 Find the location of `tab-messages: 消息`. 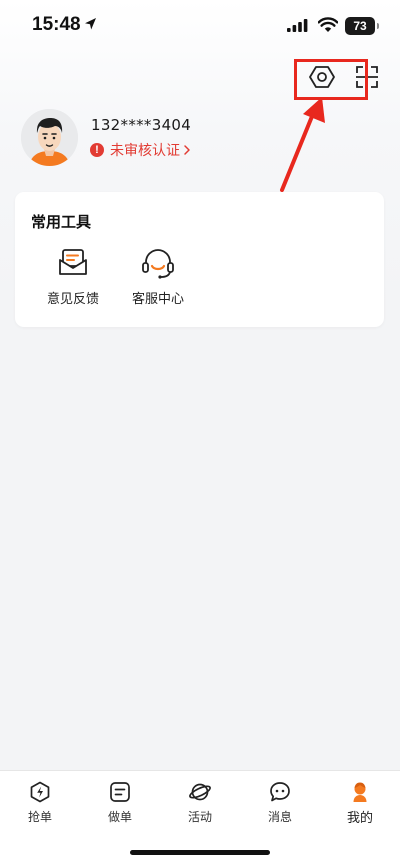

tab-messages: 消息 is located at coordinates (280, 802).